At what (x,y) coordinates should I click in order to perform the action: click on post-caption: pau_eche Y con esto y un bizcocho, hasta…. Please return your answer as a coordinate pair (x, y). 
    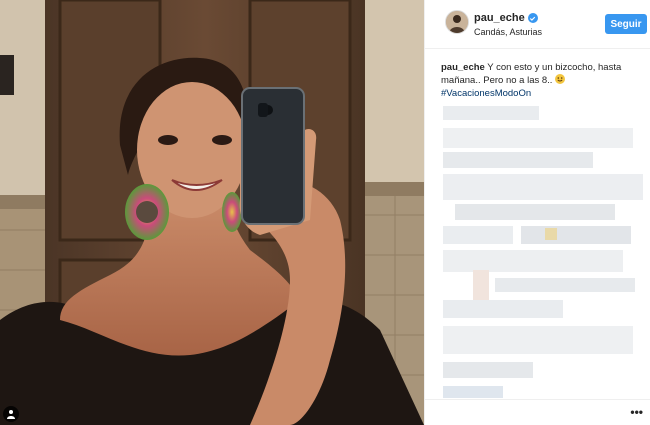
    Looking at the image, I should click on (541, 80).